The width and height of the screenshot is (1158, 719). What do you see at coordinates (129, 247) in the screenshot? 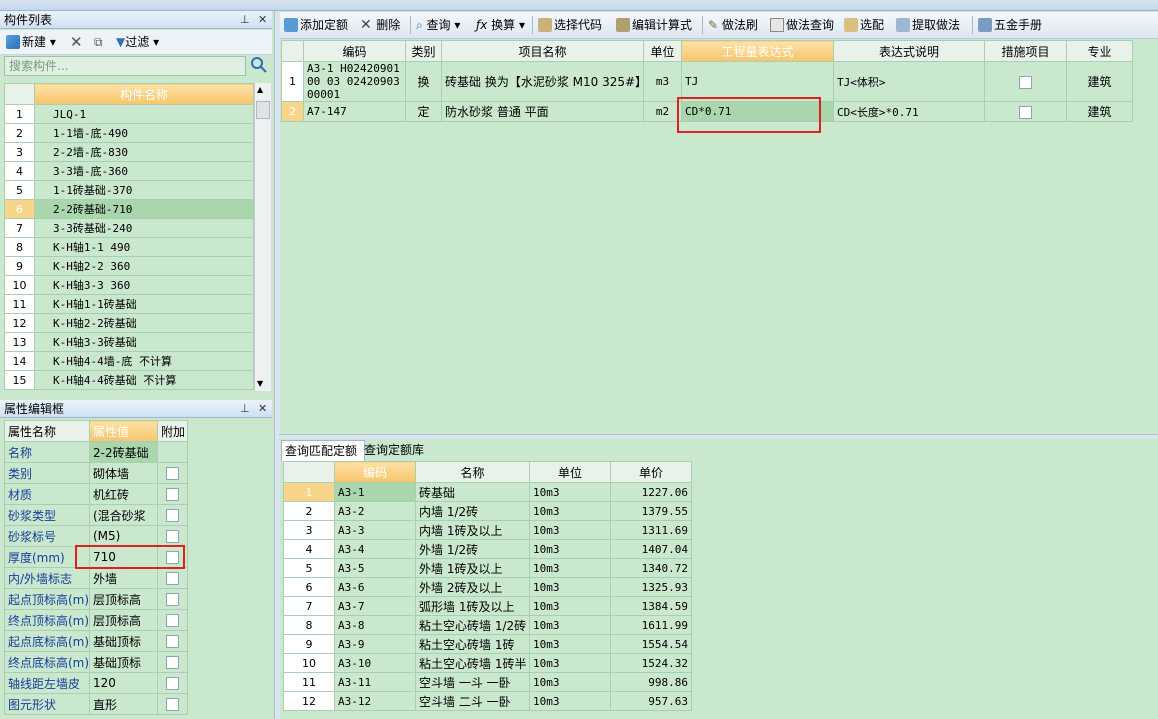
I see `component-row: 8 K-H轴1-1 490` at bounding box center [129, 247].